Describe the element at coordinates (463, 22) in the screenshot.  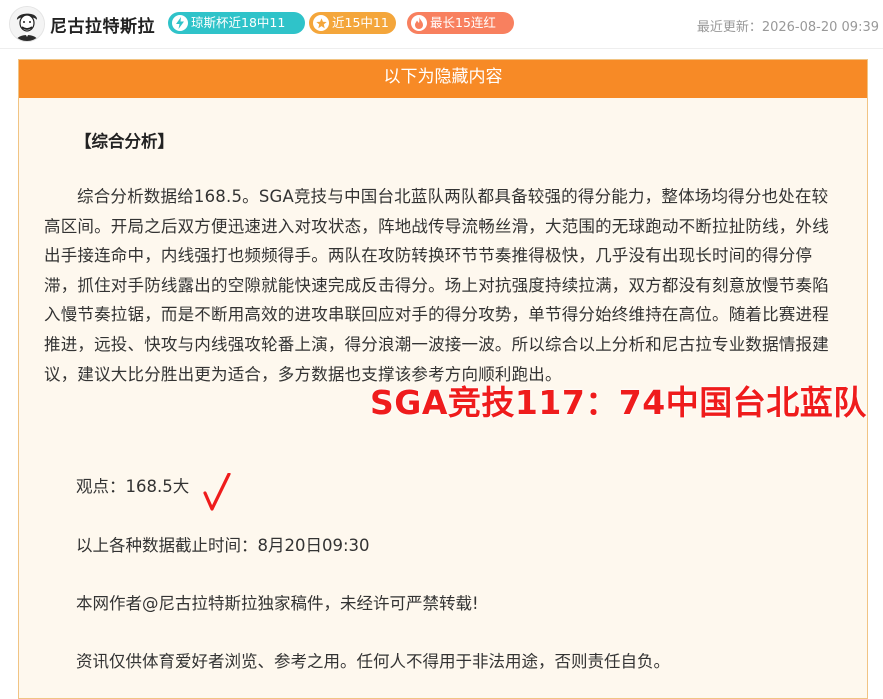
I see `badge-label: 最长15连红` at that location.